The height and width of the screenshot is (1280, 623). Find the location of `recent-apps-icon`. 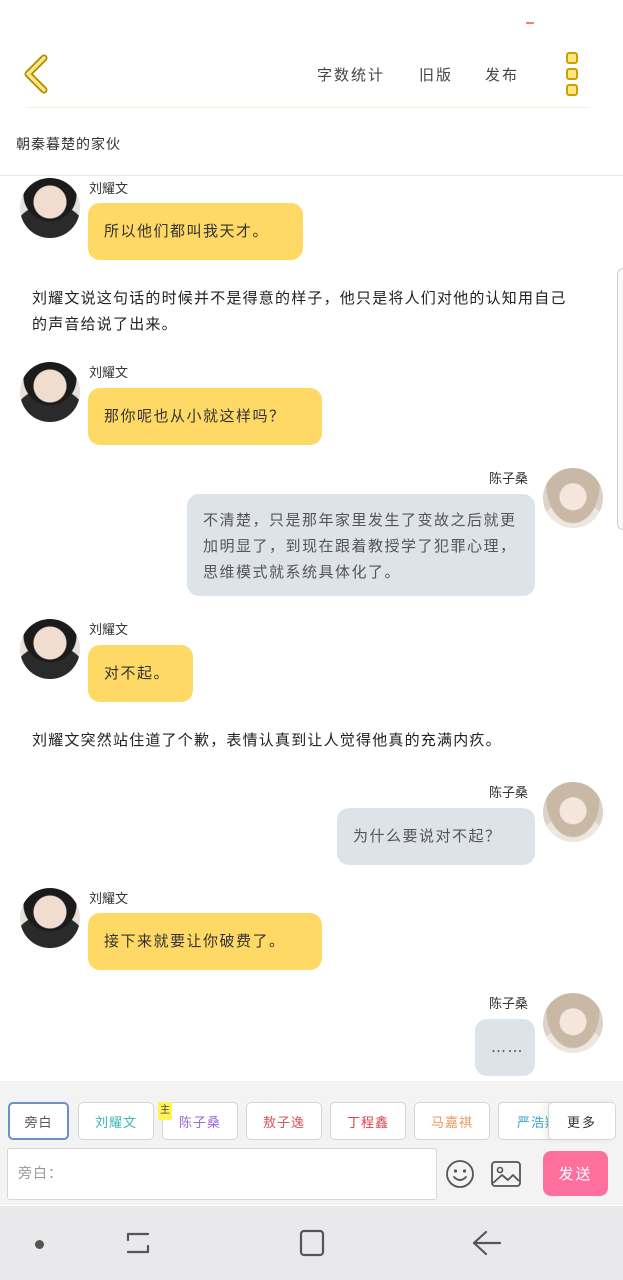

recent-apps-icon is located at coordinates (138, 1243).